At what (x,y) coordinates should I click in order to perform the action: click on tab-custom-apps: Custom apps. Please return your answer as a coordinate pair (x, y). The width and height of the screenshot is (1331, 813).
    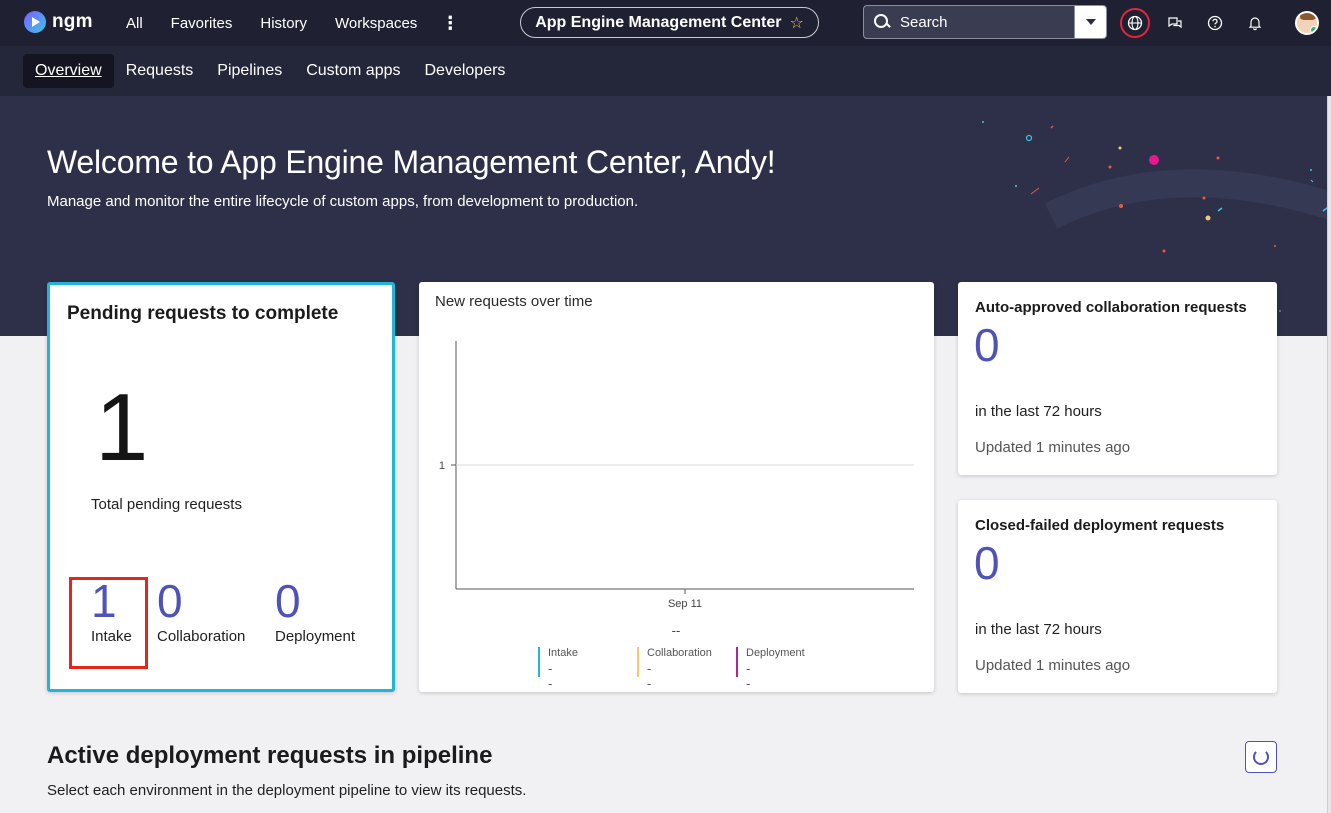
    Looking at the image, I should click on (353, 71).